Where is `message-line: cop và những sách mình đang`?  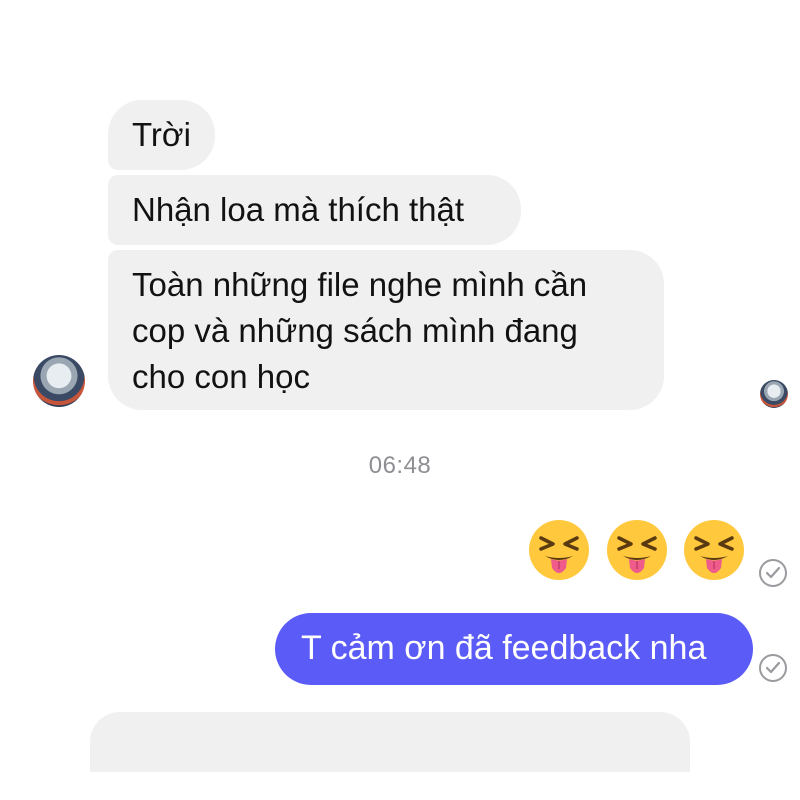
message-line: cop và những sách mình đang is located at coordinates (355, 330).